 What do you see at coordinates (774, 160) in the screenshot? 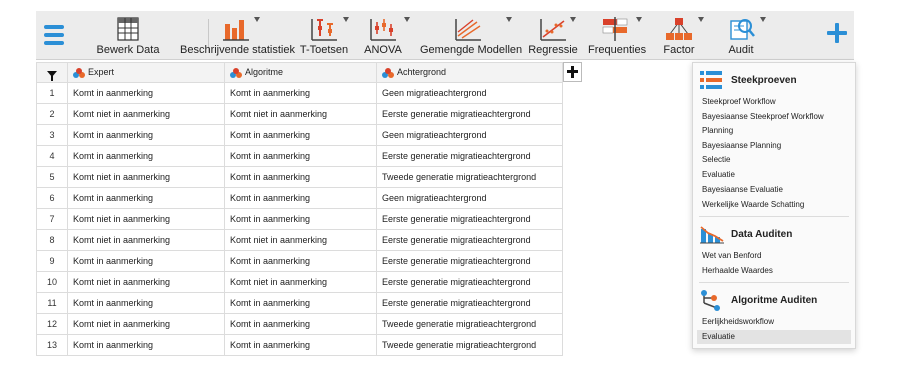
I see `menu-item: Selectie` at bounding box center [774, 160].